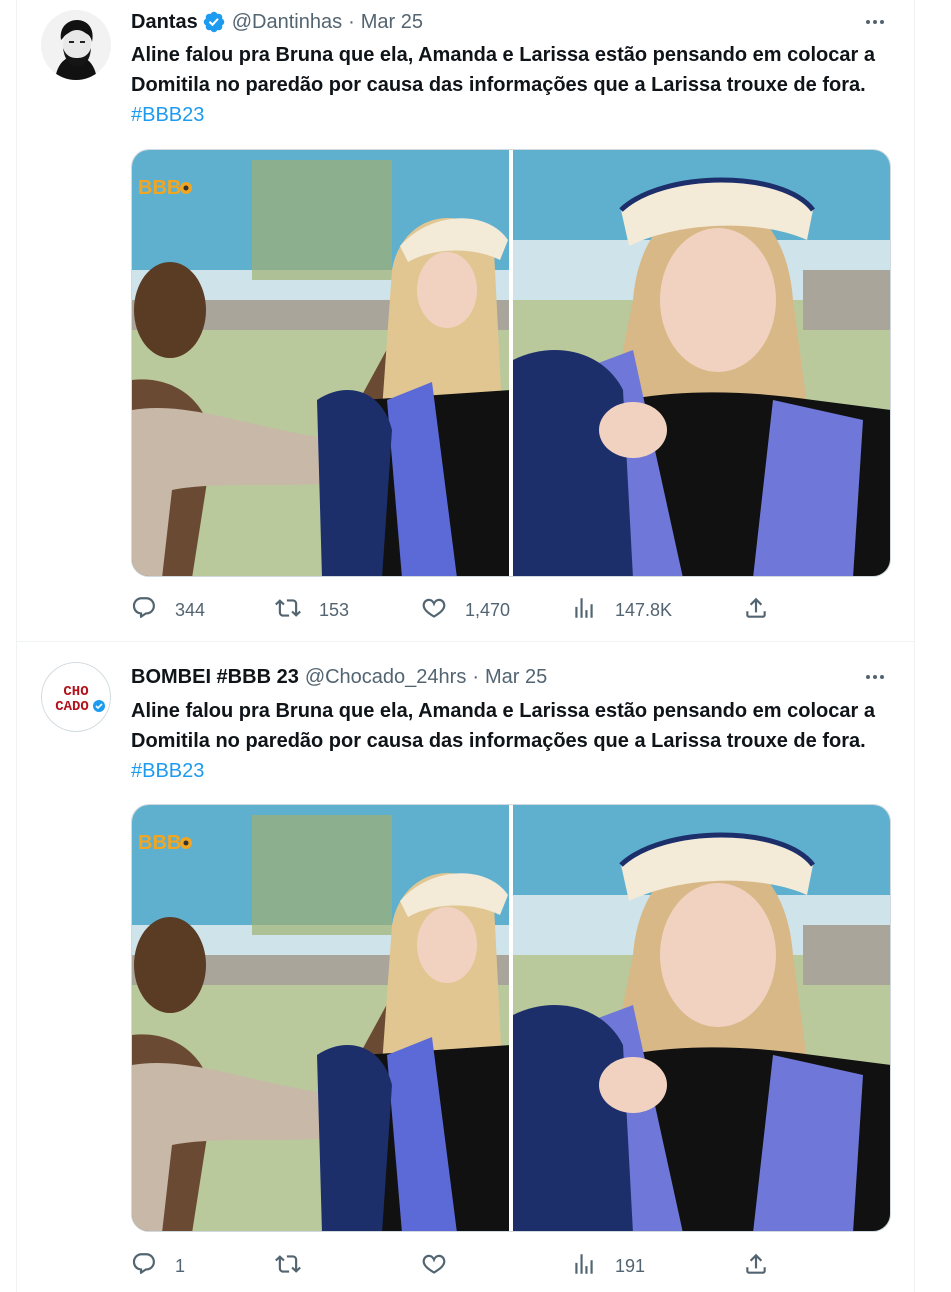 The height and width of the screenshot is (1292, 951). What do you see at coordinates (190, 609) in the screenshot?
I see `reply-count: 344` at bounding box center [190, 609].